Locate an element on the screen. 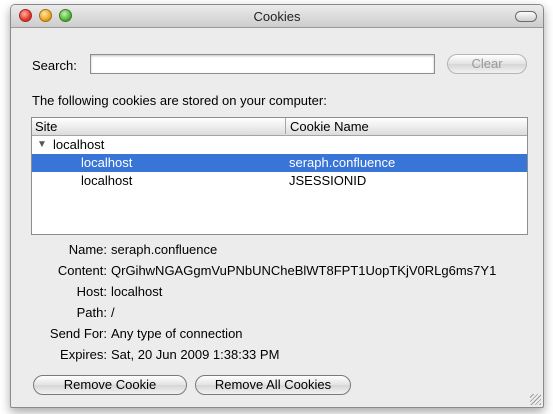 This screenshot has height=414, width=553. clear-button: Clear is located at coordinates (487, 64).